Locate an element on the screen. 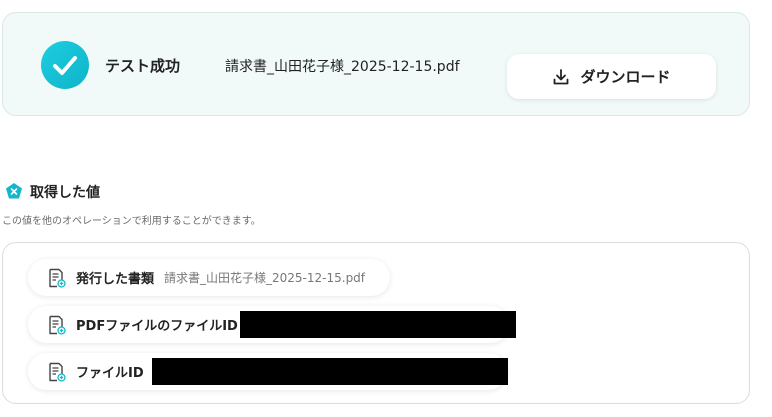  download-label: ダウンロード is located at coordinates (625, 77).